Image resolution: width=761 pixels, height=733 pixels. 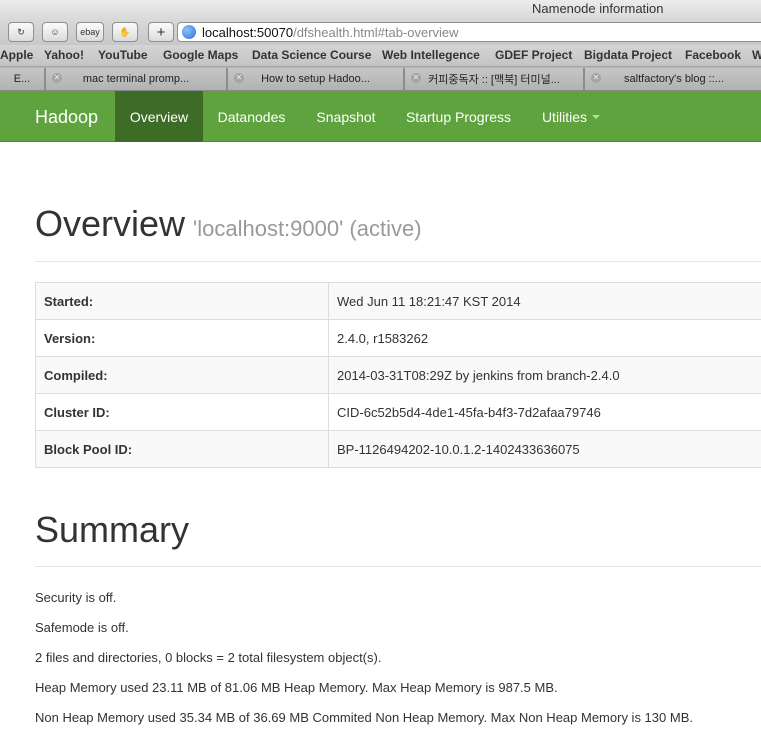 I want to click on nav-startup-progress: Startup Progress, so click(x=458, y=116).